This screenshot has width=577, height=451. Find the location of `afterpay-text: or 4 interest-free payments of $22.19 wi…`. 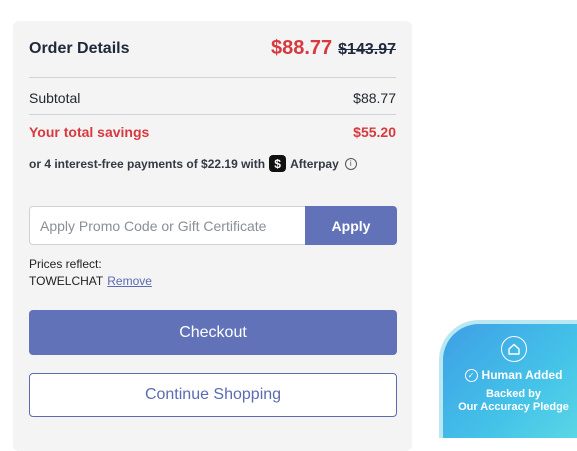

afterpay-text: or 4 interest-free payments of $22.19 wi… is located at coordinates (147, 163).